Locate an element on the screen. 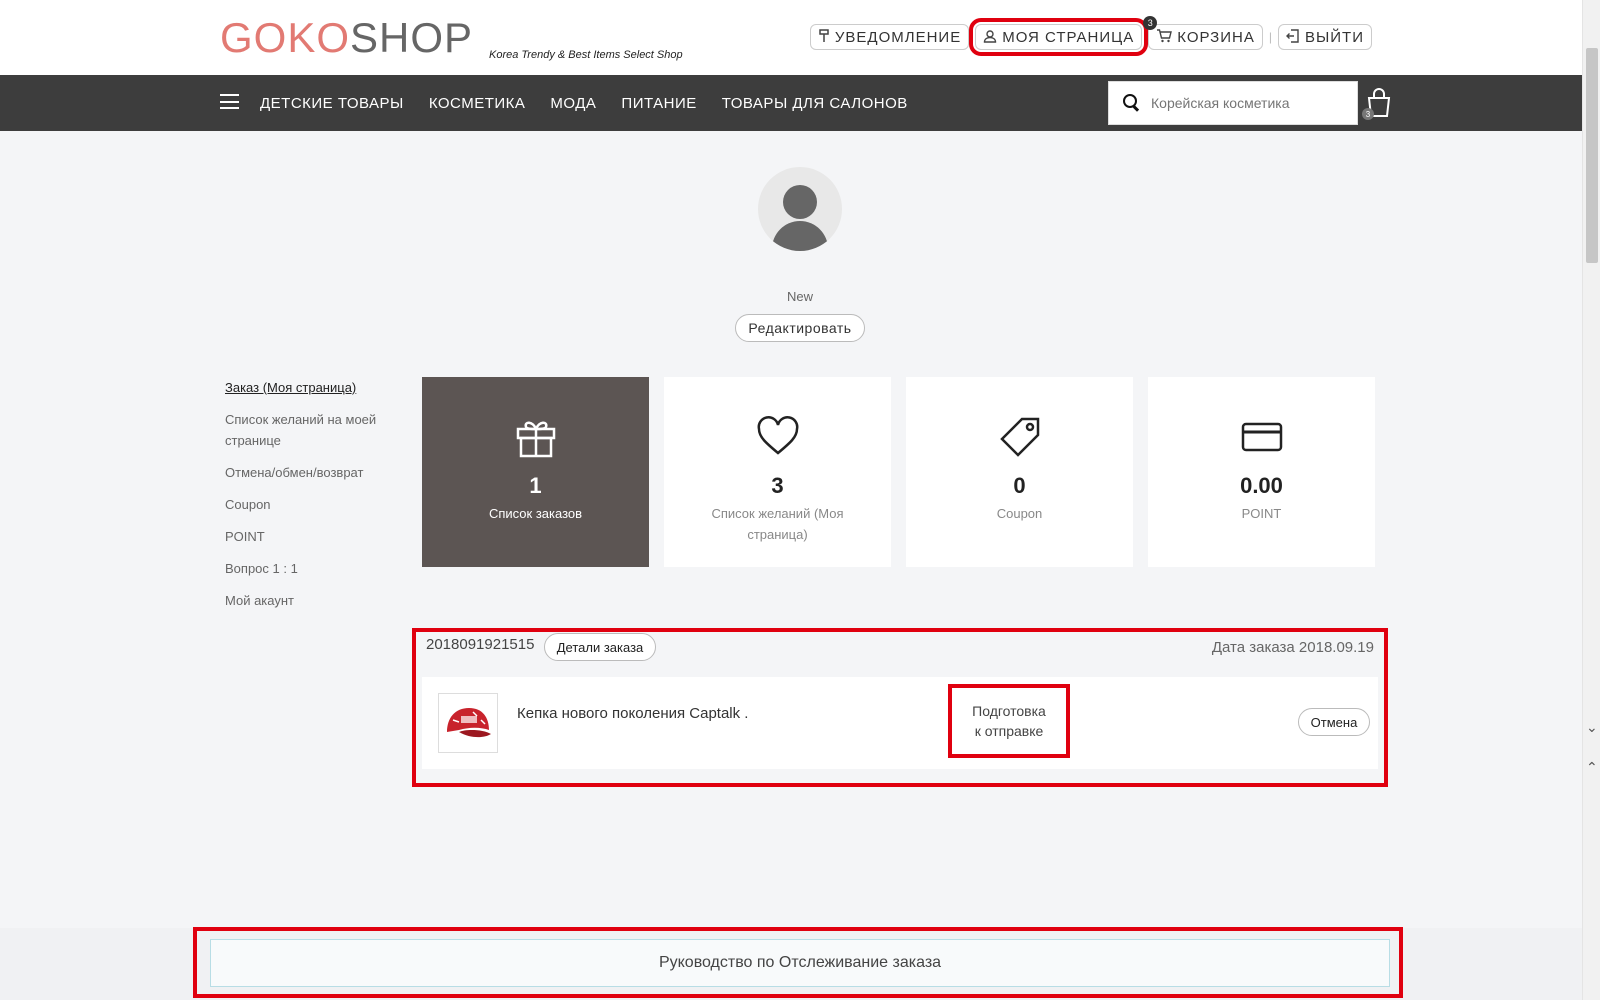  scroll-thumb is located at coordinates (1592, 155).